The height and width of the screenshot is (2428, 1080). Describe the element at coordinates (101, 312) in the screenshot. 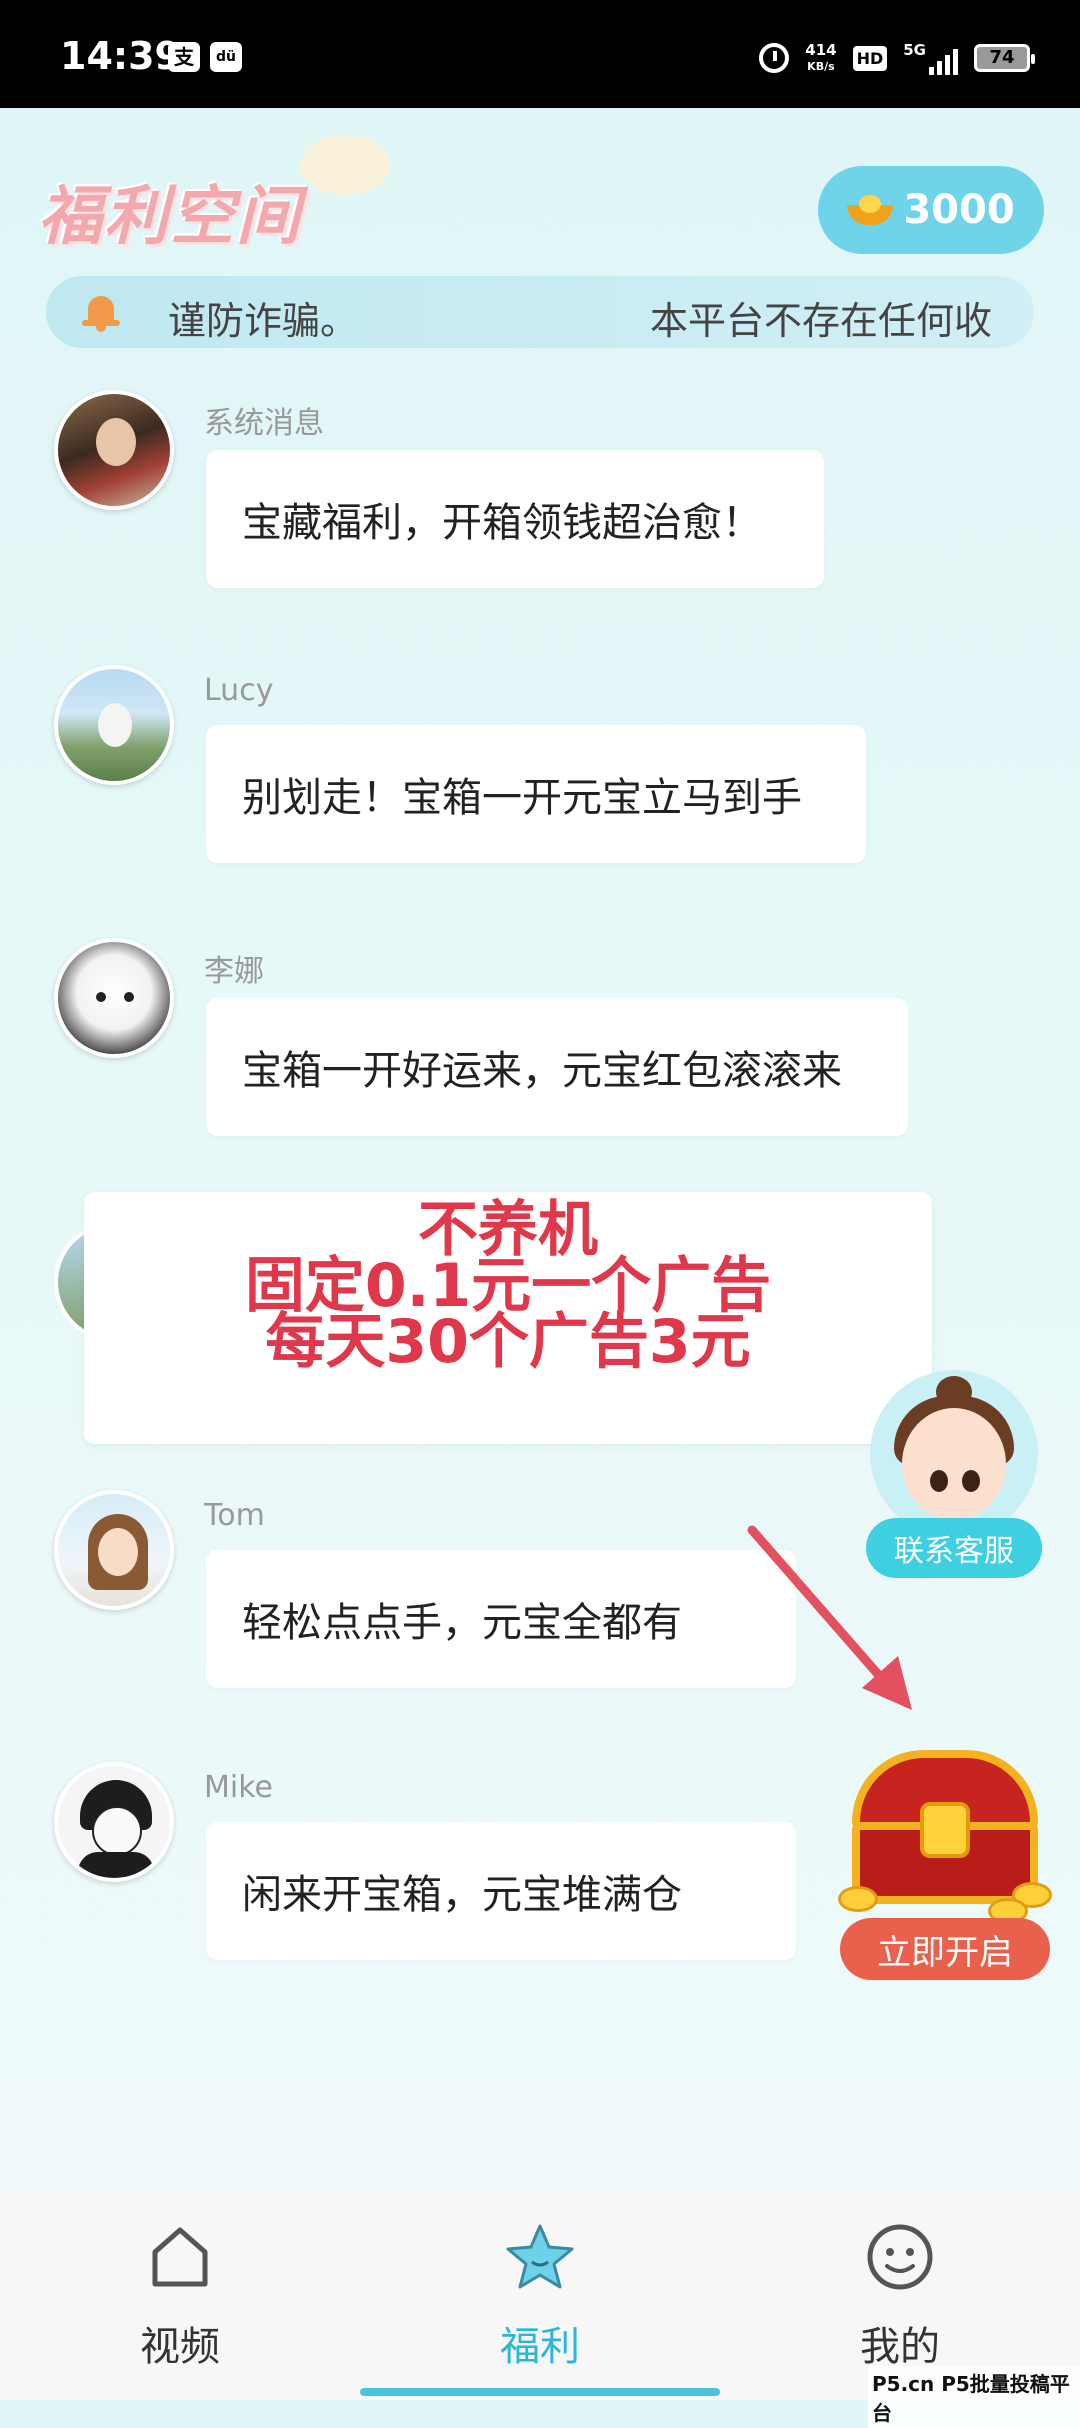

I see `bell-icon` at that location.